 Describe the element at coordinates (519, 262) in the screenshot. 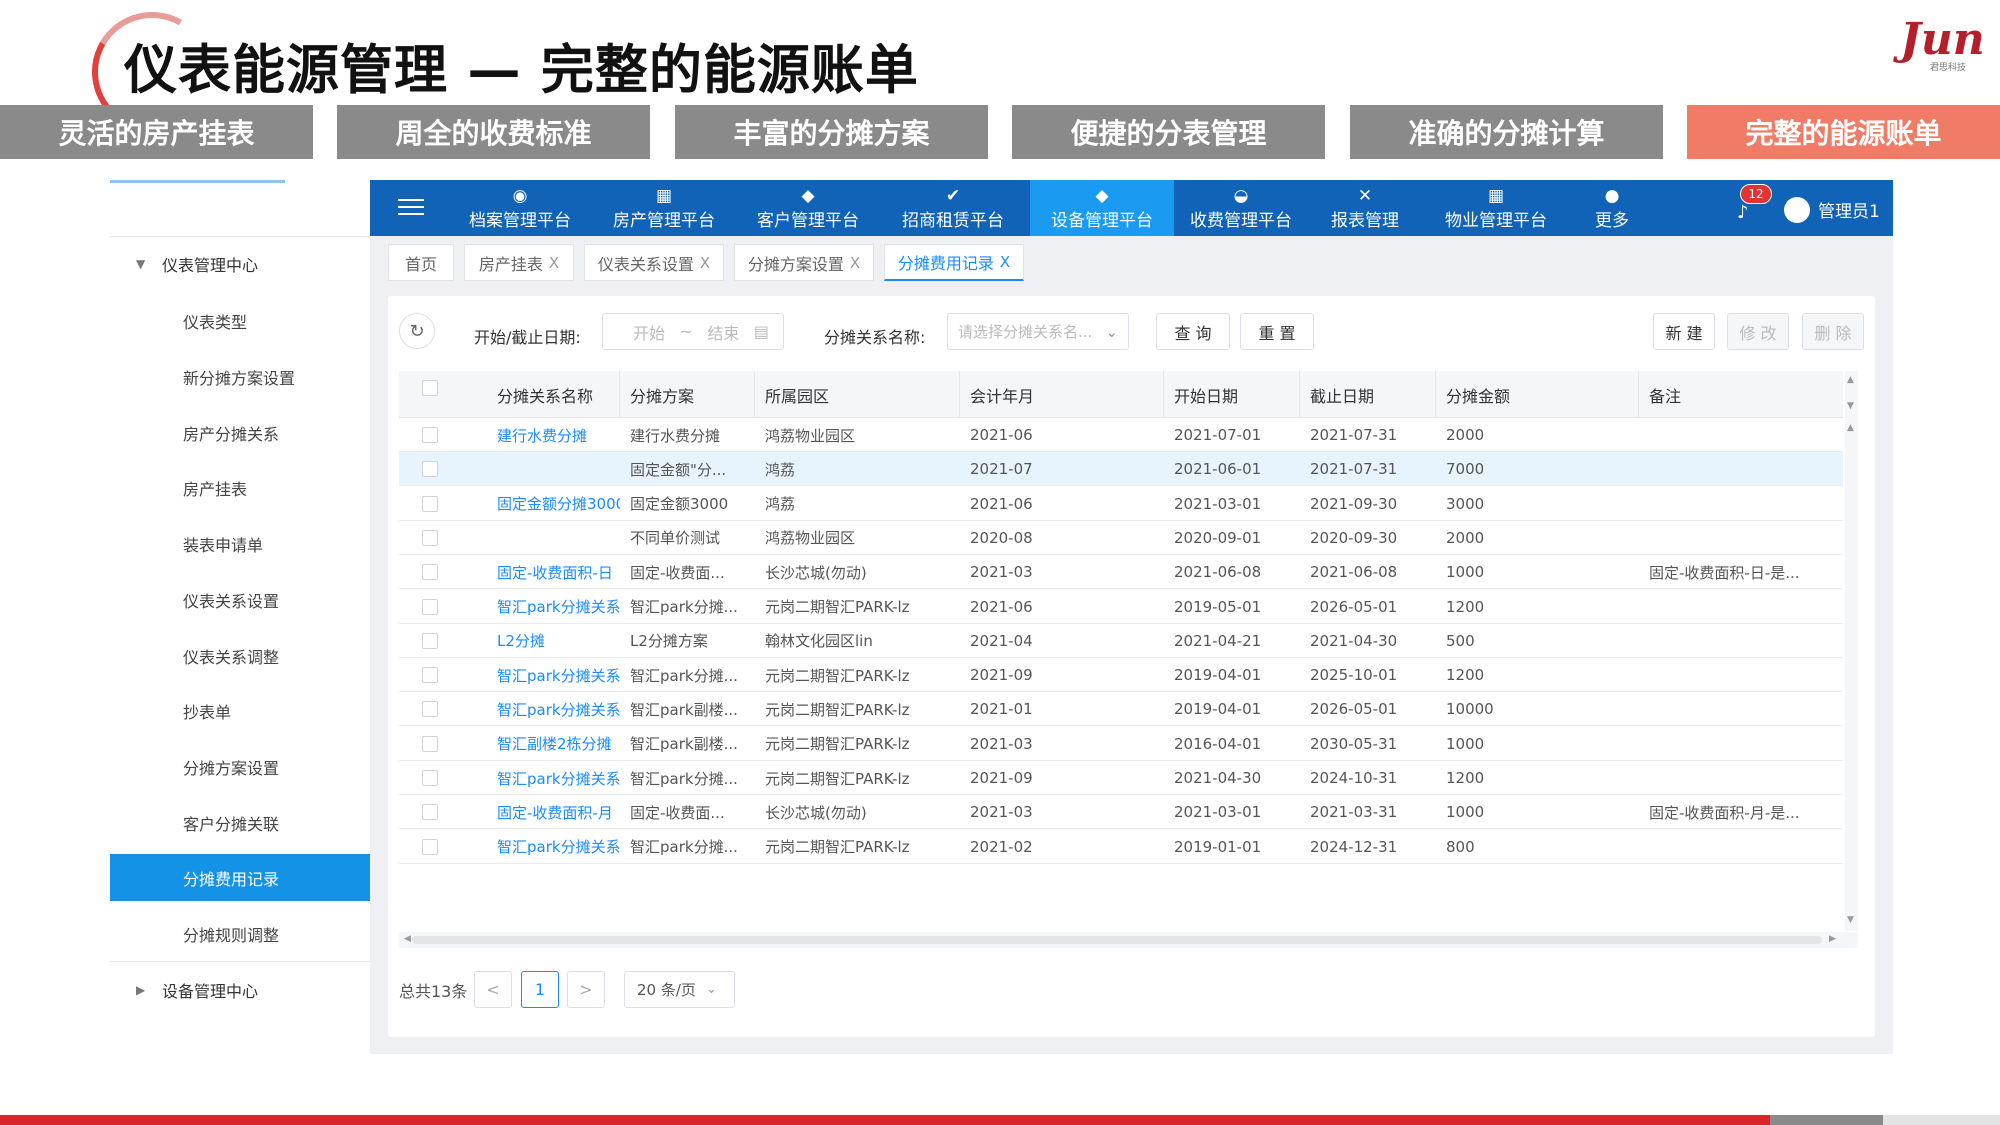

I see `page-tab: 房产挂表 X` at that location.